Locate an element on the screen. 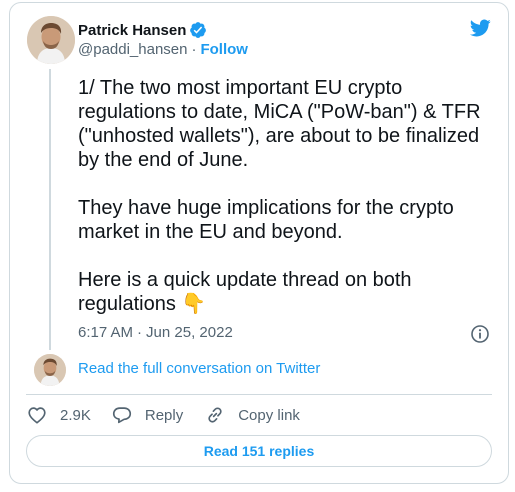 This screenshot has height=492, width=515. info-icon is located at coordinates (480, 334).